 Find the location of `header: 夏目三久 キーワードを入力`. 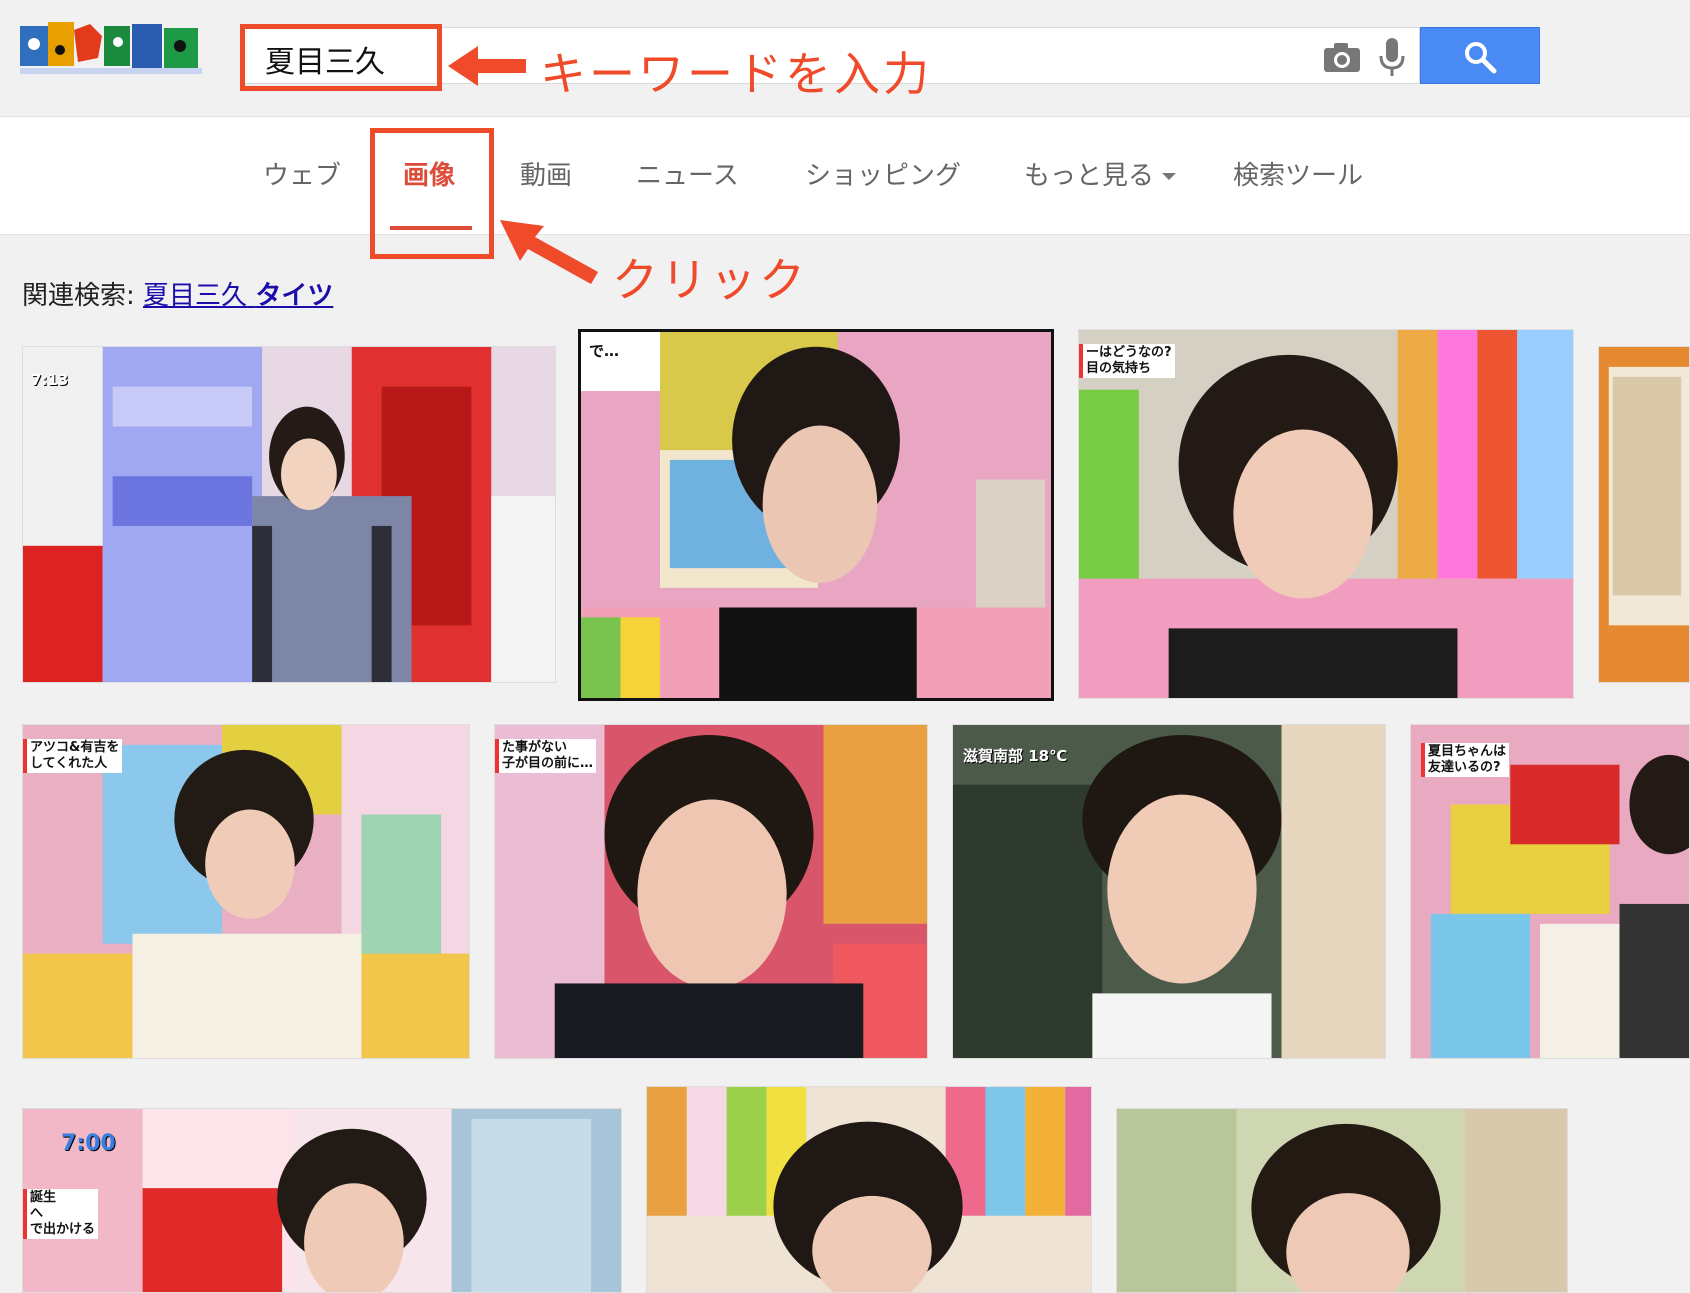

header: 夏目三久 キーワードを入力 is located at coordinates (845, 58).